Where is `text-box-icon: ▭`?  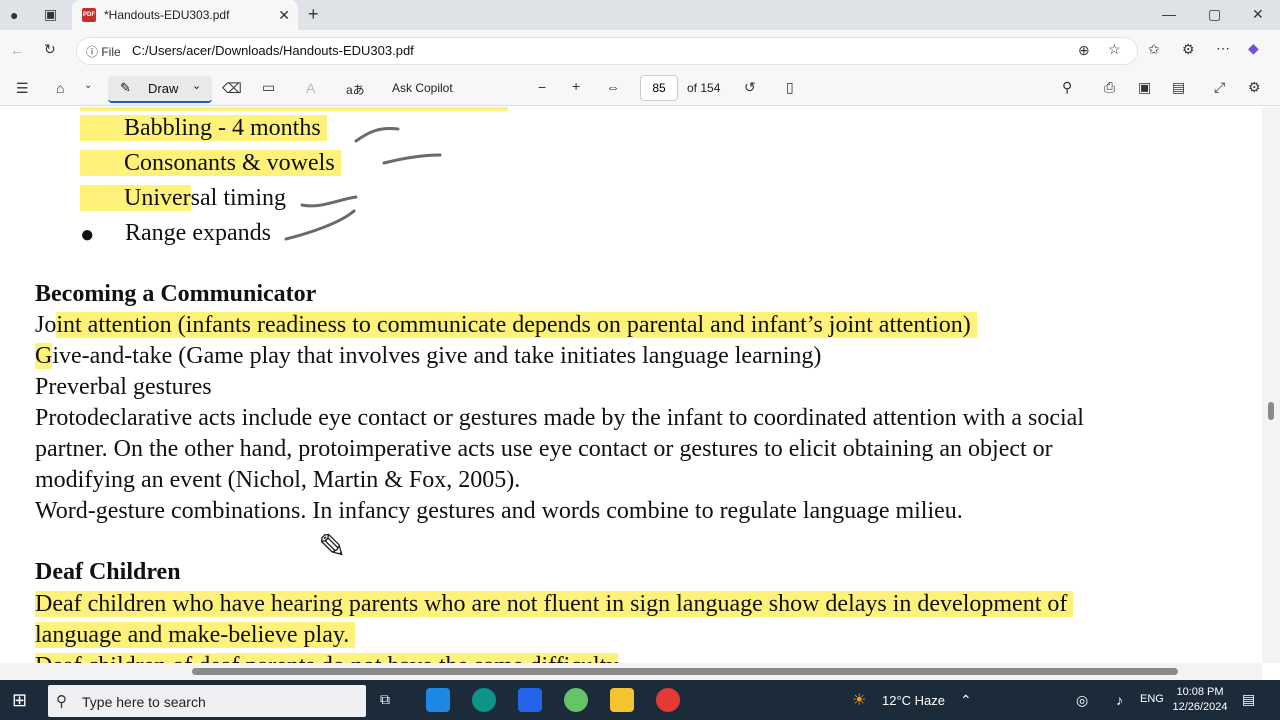 text-box-icon: ▭ is located at coordinates (268, 87).